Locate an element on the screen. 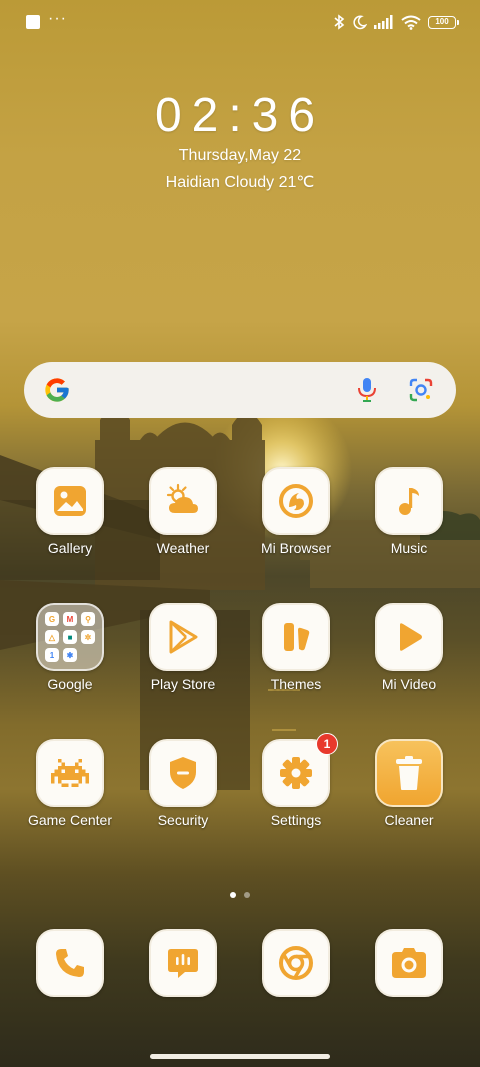 The image size is (480, 1067). app-label: Play Store is located at coordinates (183, 684).